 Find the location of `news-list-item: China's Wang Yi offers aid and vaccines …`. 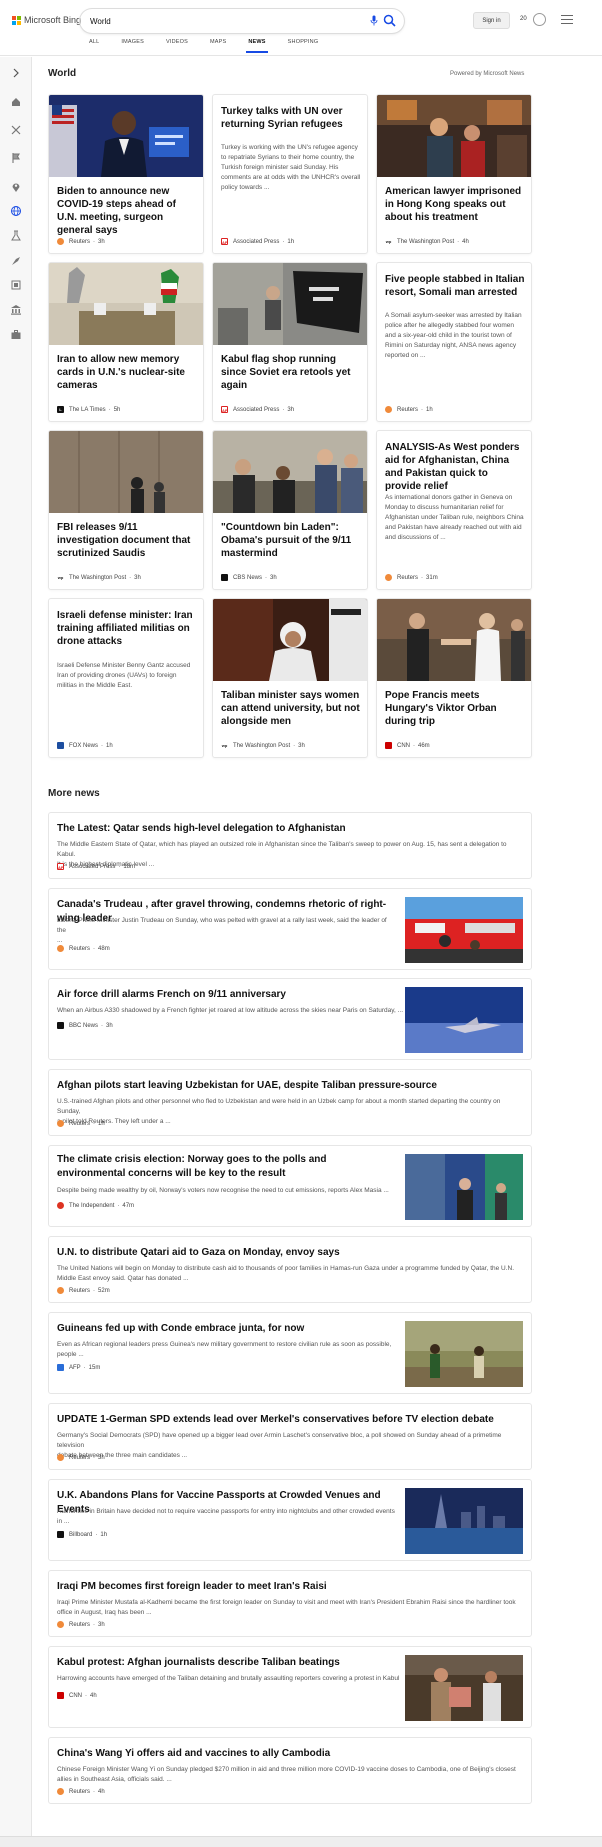

news-list-item: China's Wang Yi offers aid and vaccines … is located at coordinates (290, 1770).